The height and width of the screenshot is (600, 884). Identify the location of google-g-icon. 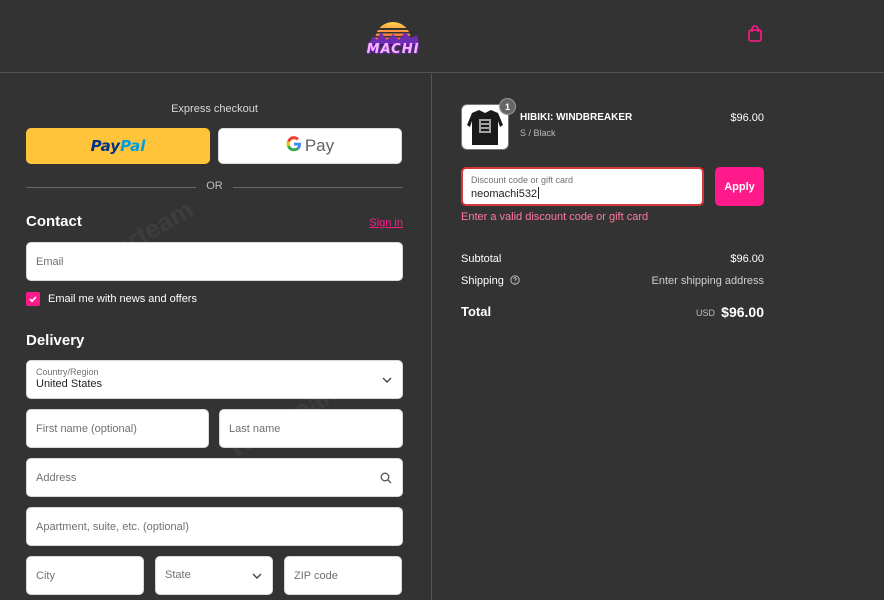
(294, 146).